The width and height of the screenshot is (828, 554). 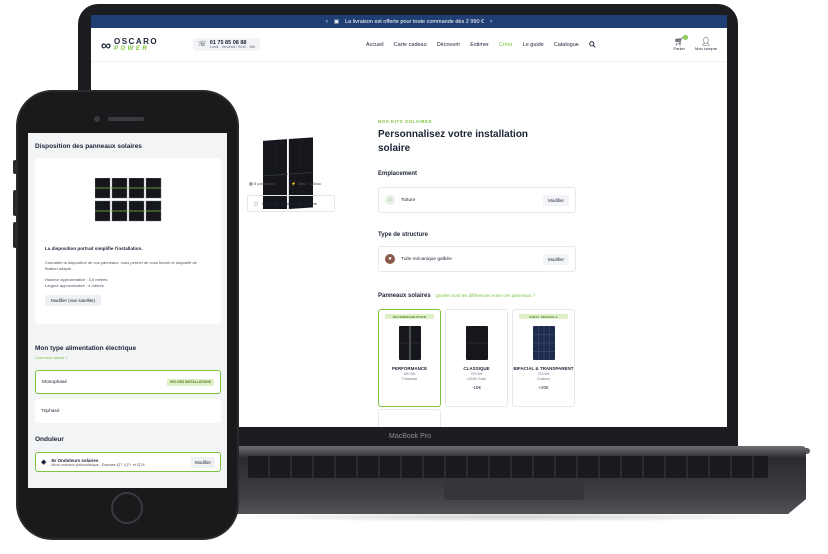 What do you see at coordinates (390, 259) in the screenshot?
I see `tile-icon: ●` at bounding box center [390, 259].